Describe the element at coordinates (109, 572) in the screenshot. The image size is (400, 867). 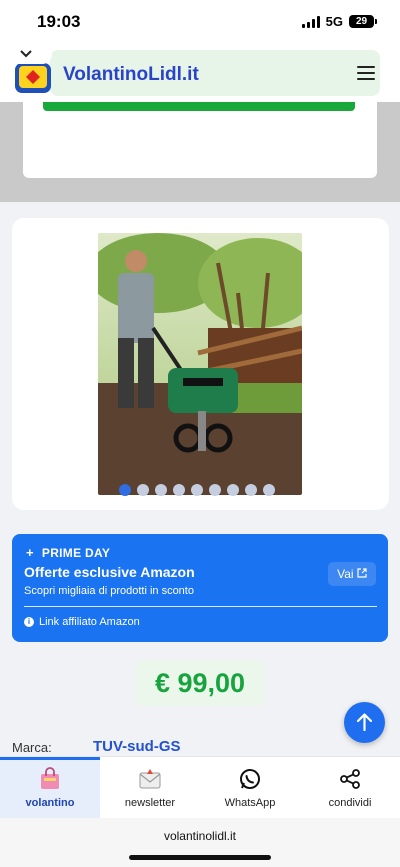
I see `promo-title: Offerte esclusive Amazon` at that location.